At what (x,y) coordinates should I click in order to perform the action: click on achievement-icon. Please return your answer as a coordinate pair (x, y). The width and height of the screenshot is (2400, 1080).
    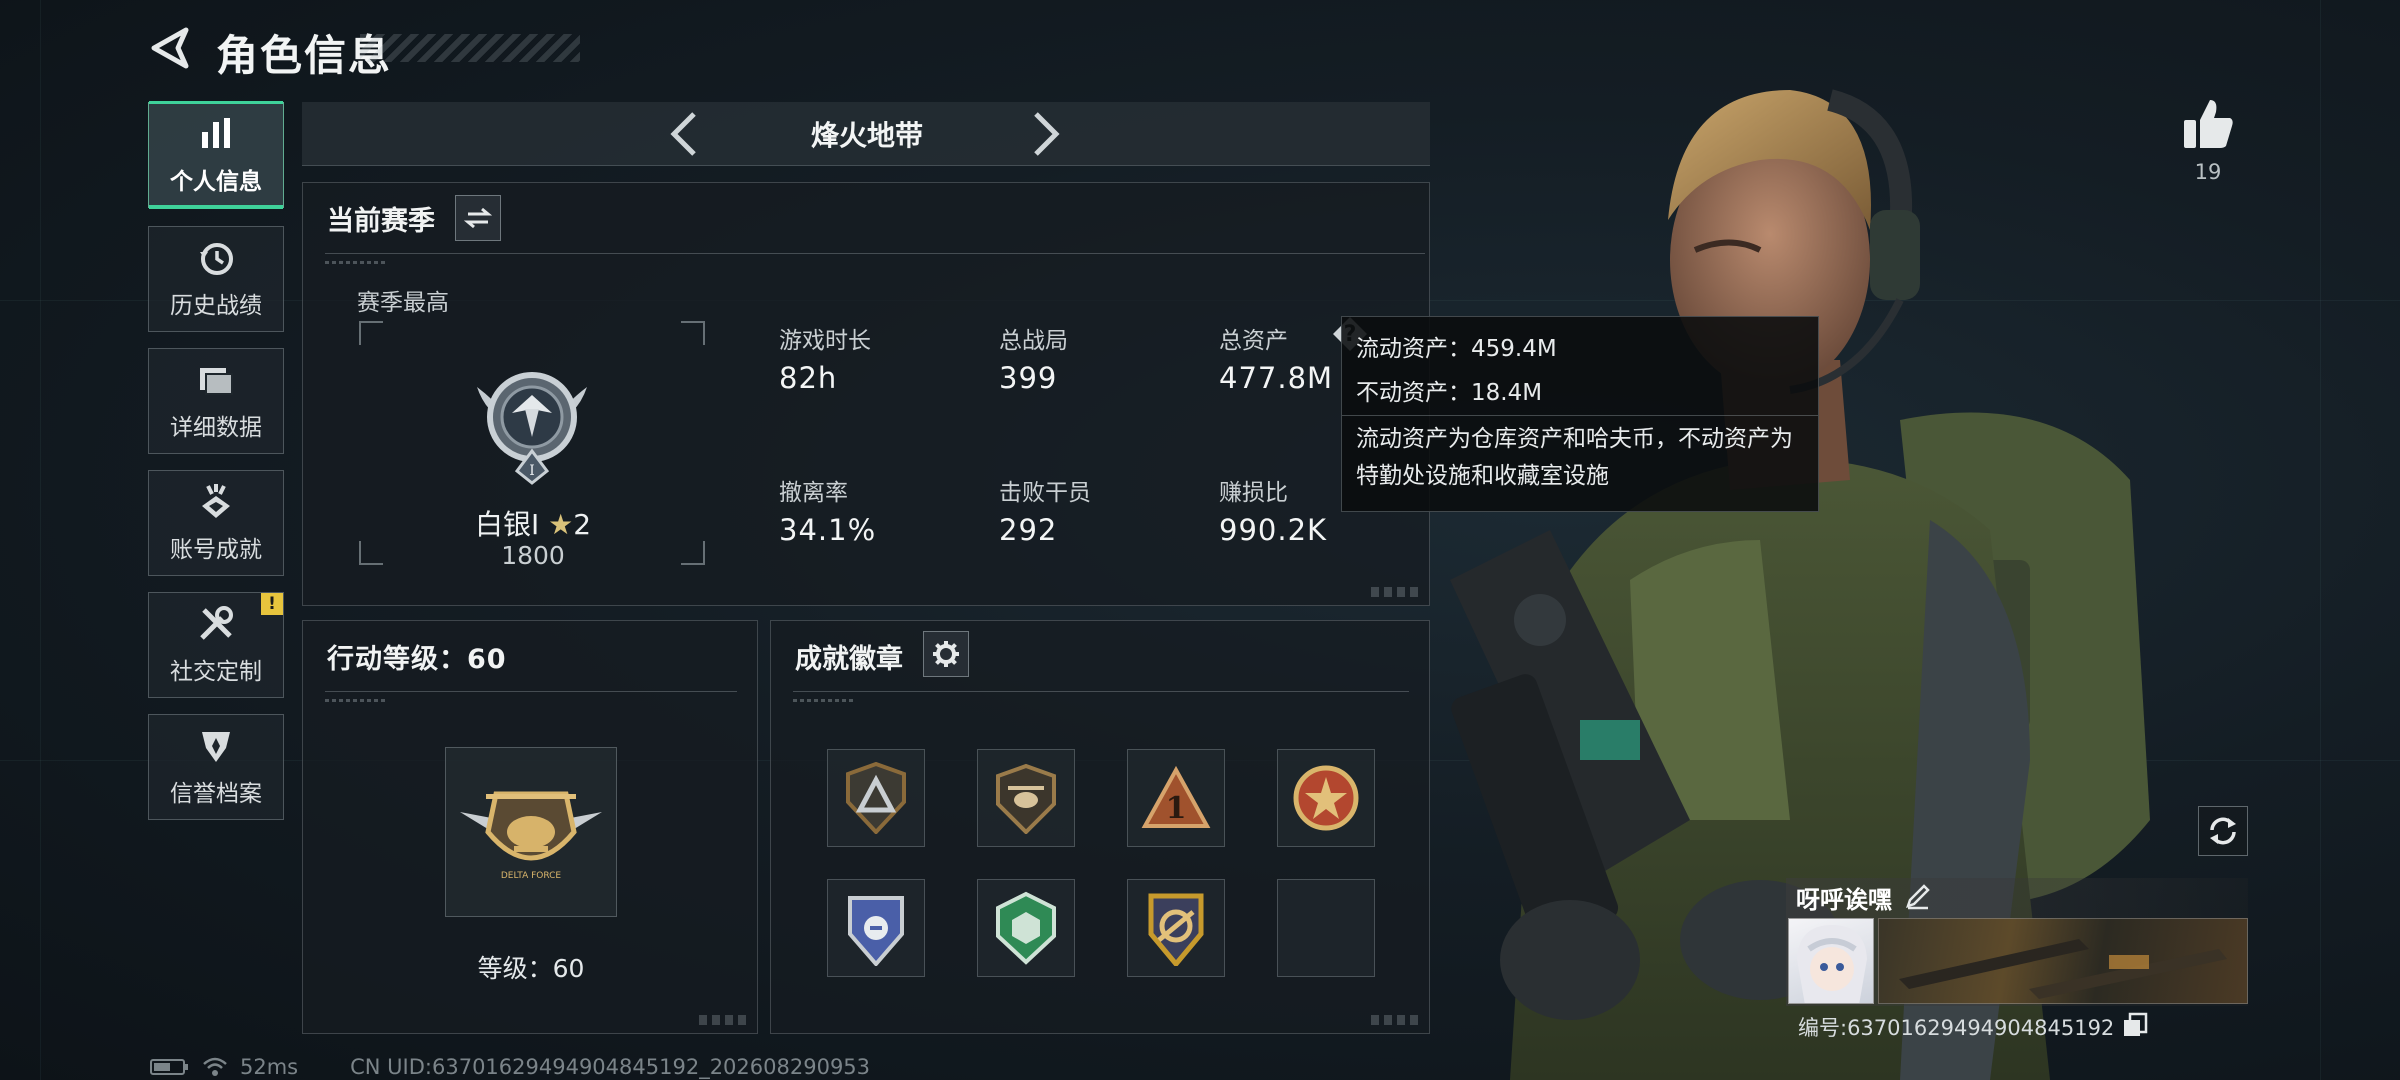
    Looking at the image, I should click on (216, 501).